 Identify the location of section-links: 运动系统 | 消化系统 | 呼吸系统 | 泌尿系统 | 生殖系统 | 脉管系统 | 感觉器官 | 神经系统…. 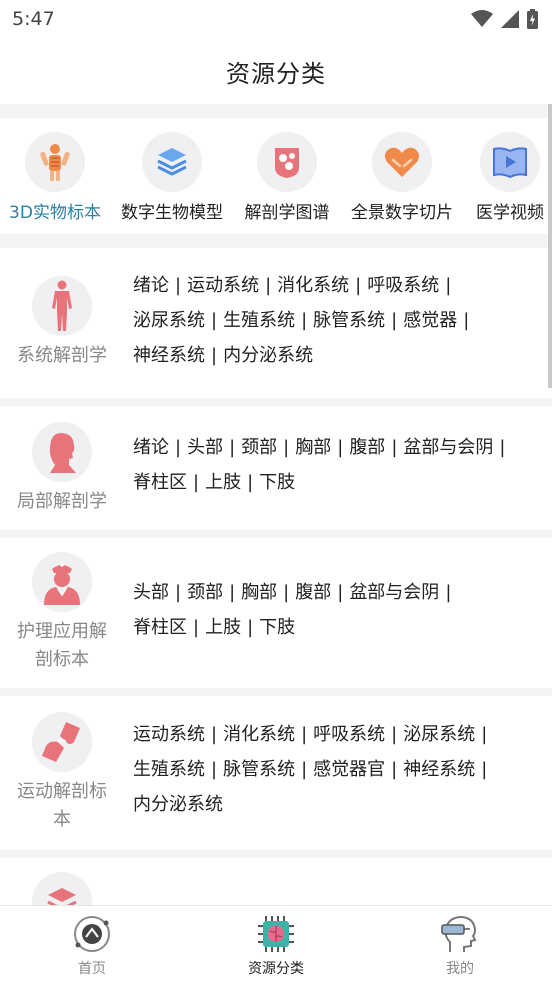
(310, 769).